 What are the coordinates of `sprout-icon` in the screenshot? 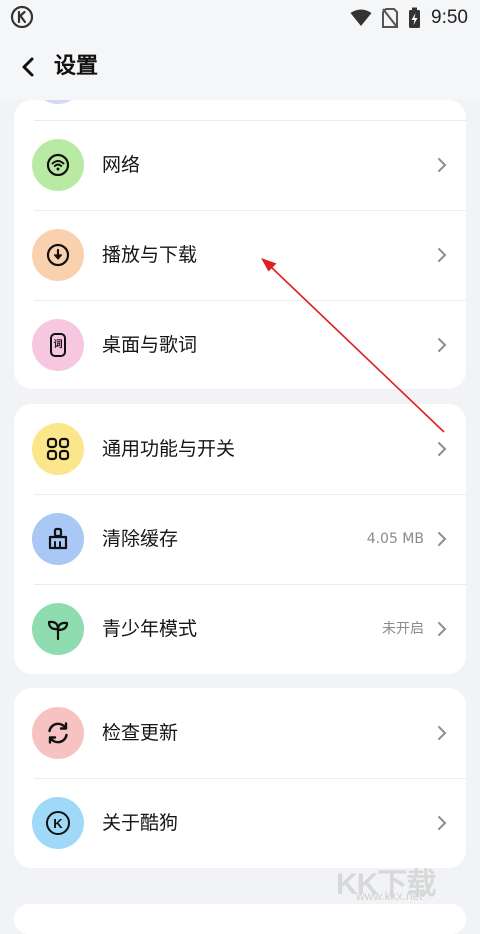 It's located at (58, 630).